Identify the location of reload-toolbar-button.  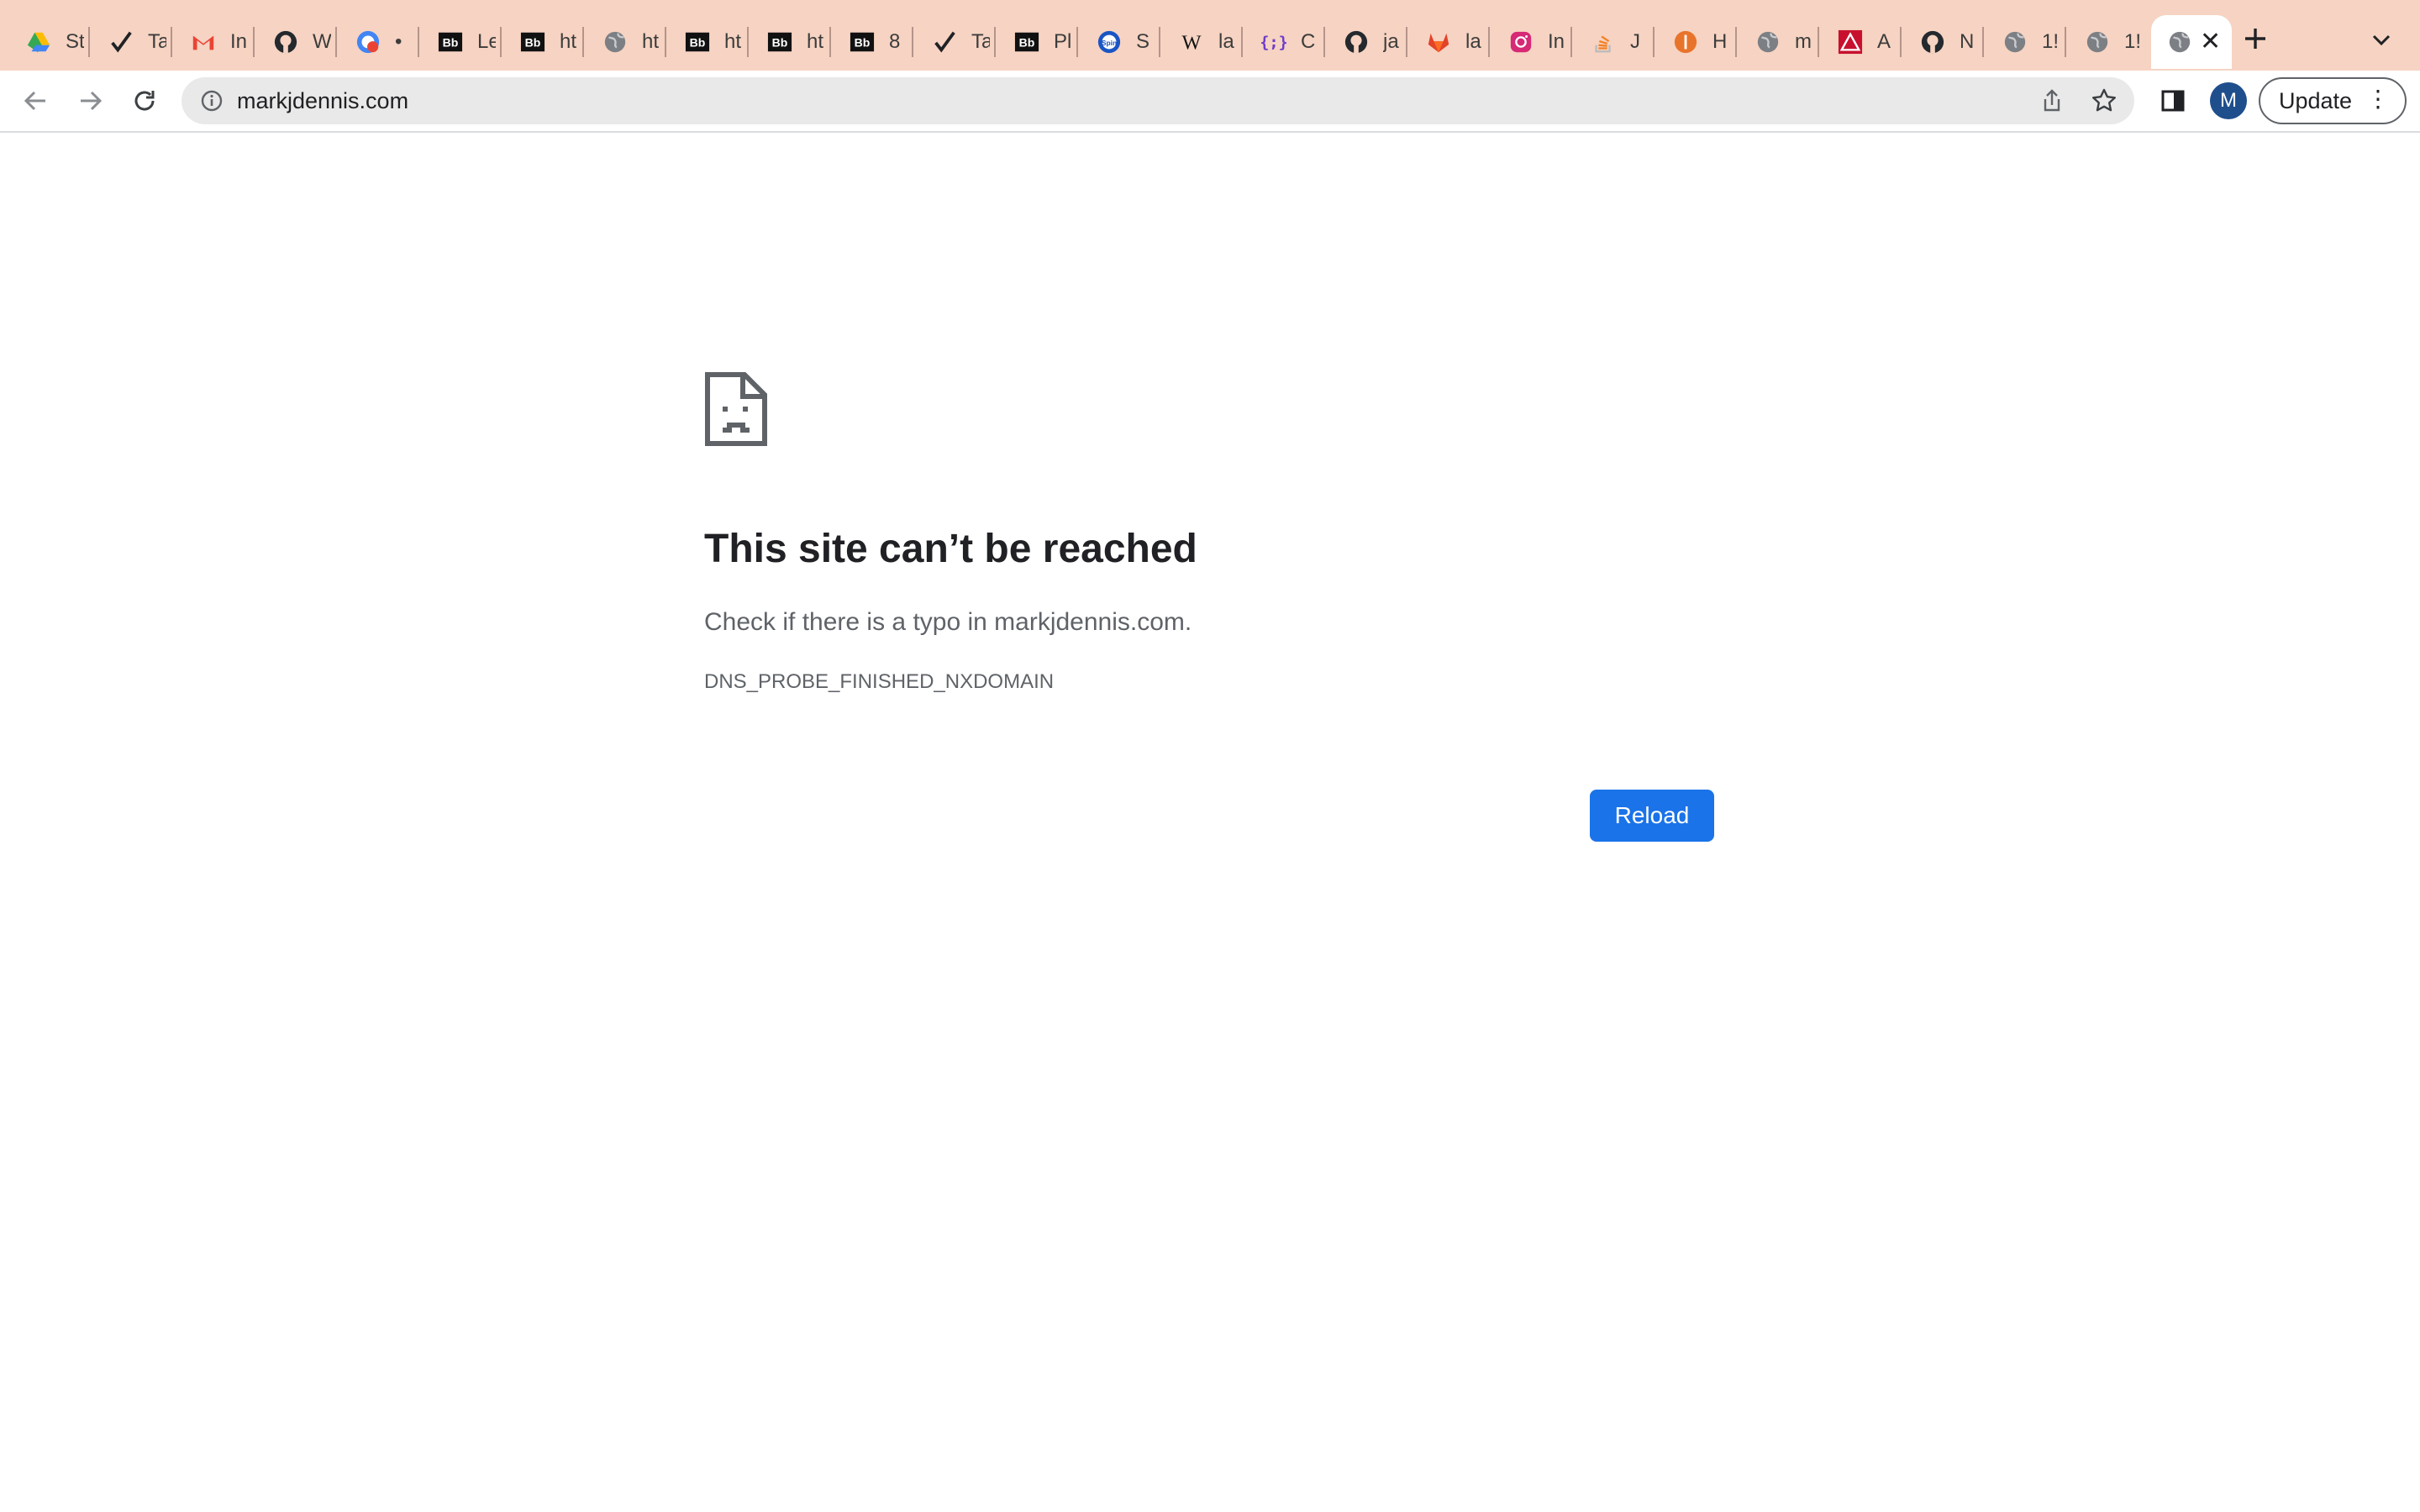
(144, 101).